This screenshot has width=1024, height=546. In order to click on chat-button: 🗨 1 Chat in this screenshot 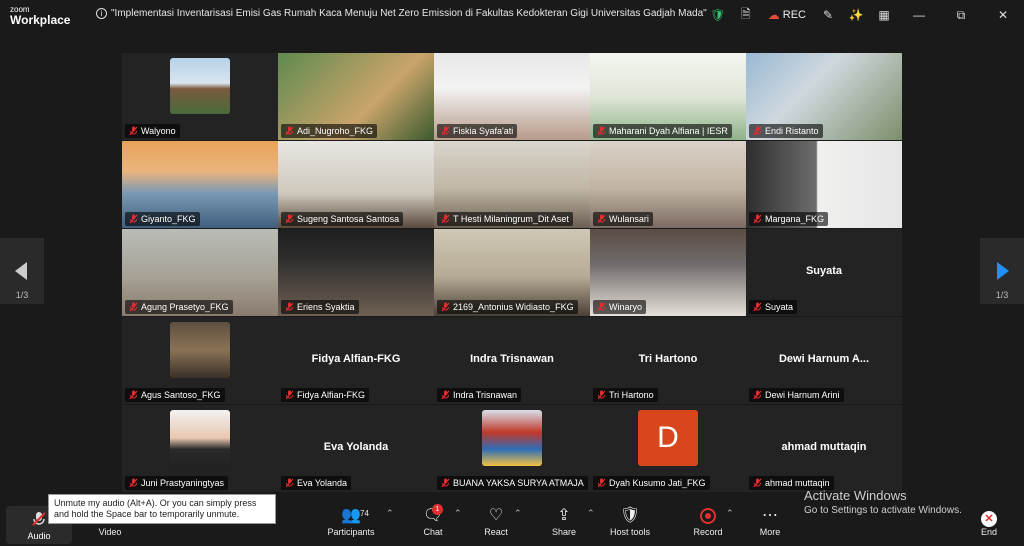, I will do `click(433, 520)`.